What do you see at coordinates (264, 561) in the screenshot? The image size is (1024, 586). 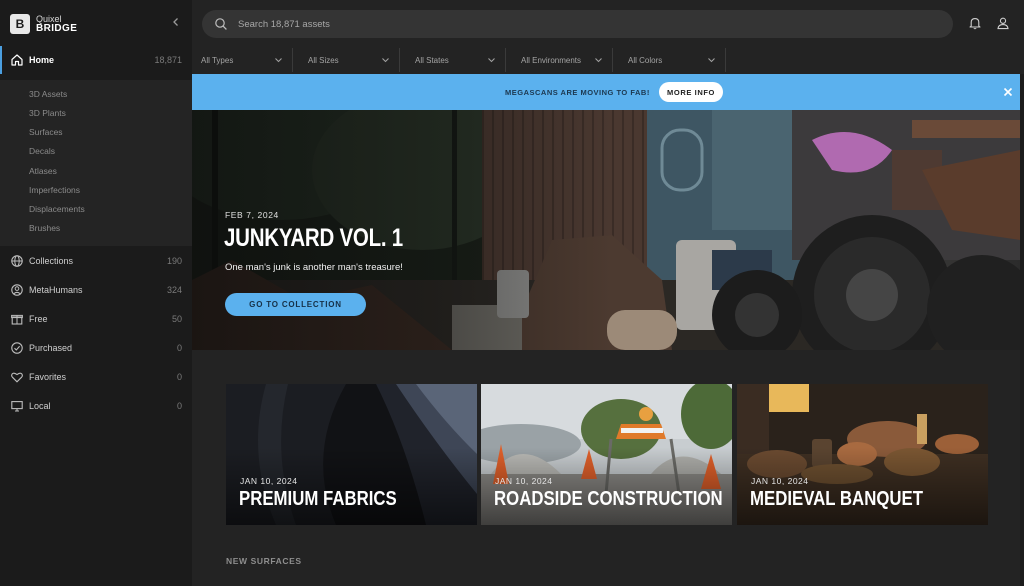 I see `section-title-new-surfaces: NEW SURFACES` at bounding box center [264, 561].